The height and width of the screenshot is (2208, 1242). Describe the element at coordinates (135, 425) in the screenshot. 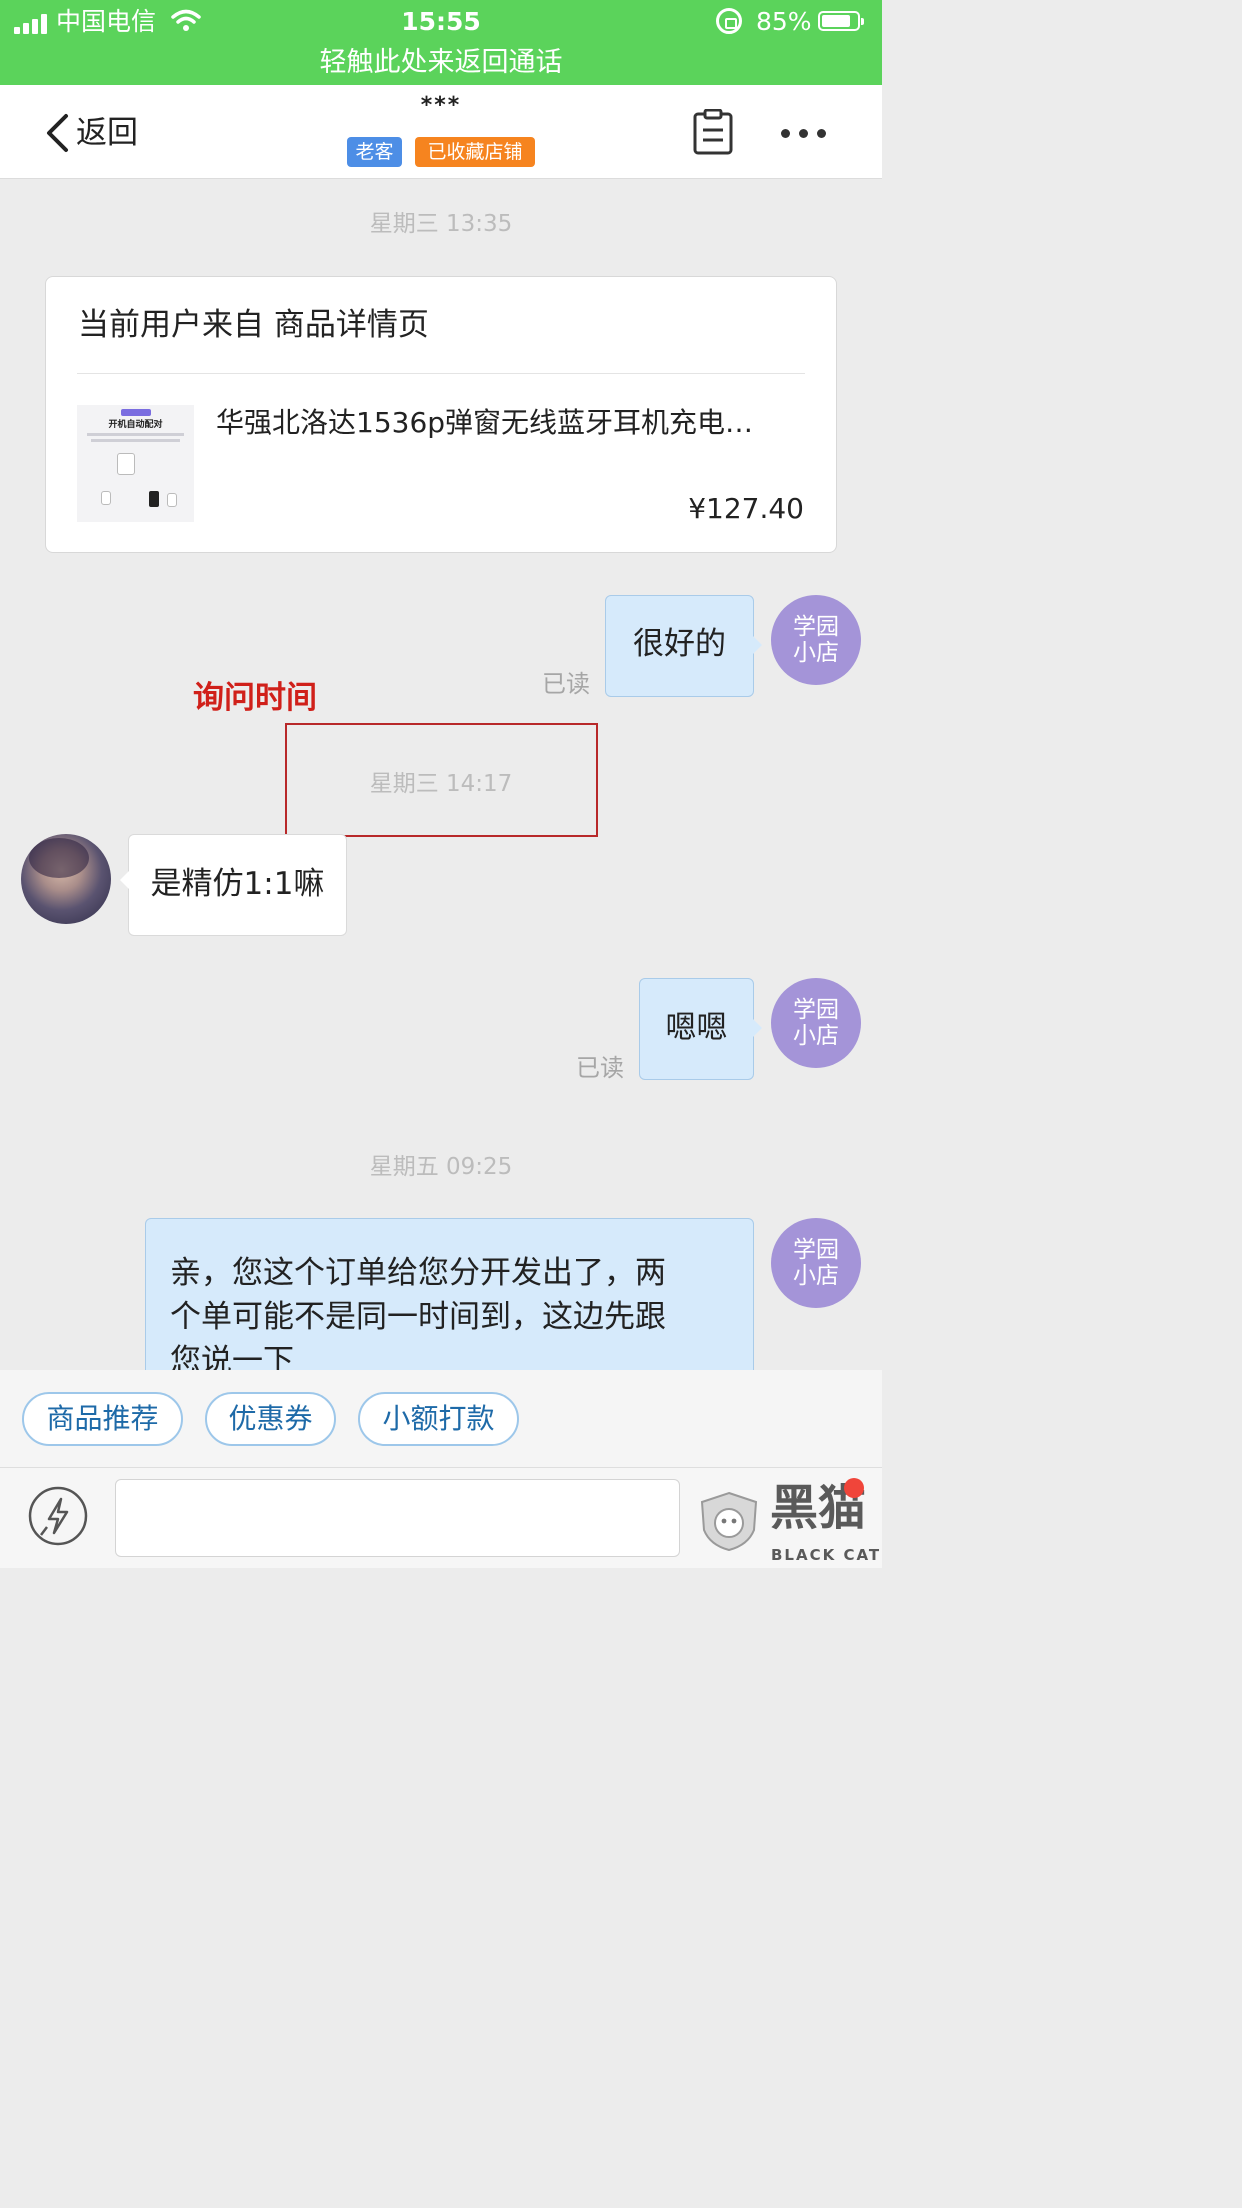

I see `thumbnail-heading: 开机自动配对` at that location.